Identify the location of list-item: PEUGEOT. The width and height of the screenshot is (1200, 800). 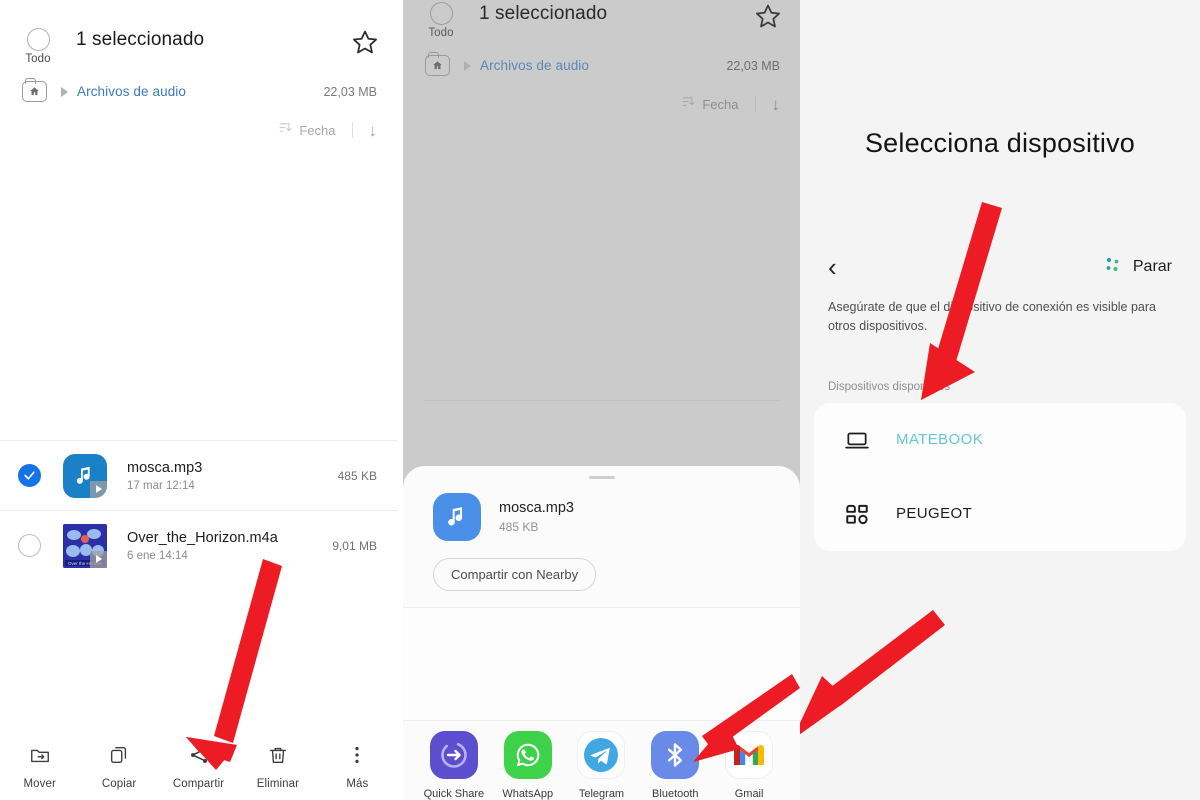
(1000, 514).